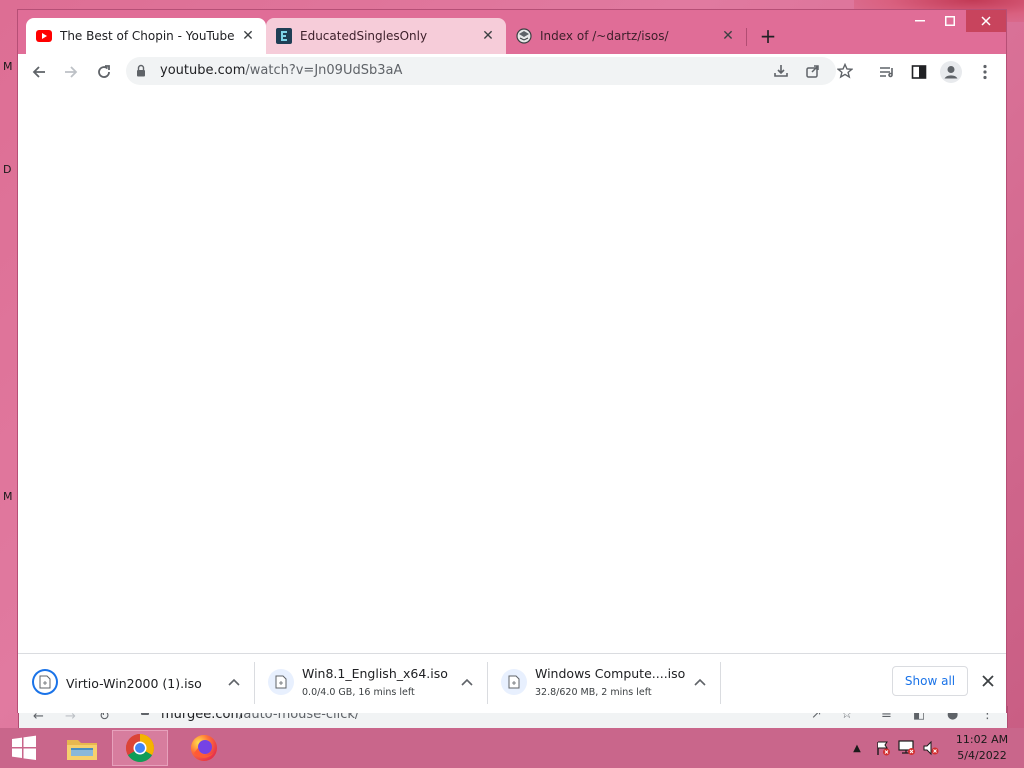 This screenshot has width=1024, height=768. I want to click on tab-title: The Best of Chopin - YouTube, so click(147, 36).